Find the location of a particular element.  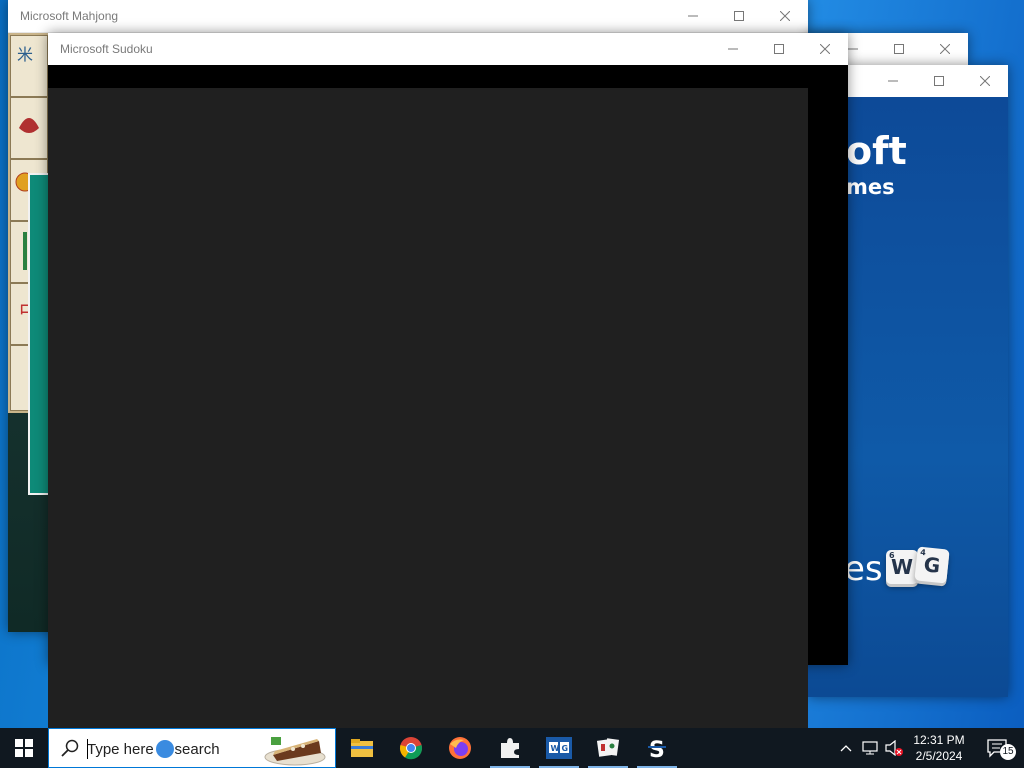

taskbar-jigsaw is located at coordinates (510, 748).